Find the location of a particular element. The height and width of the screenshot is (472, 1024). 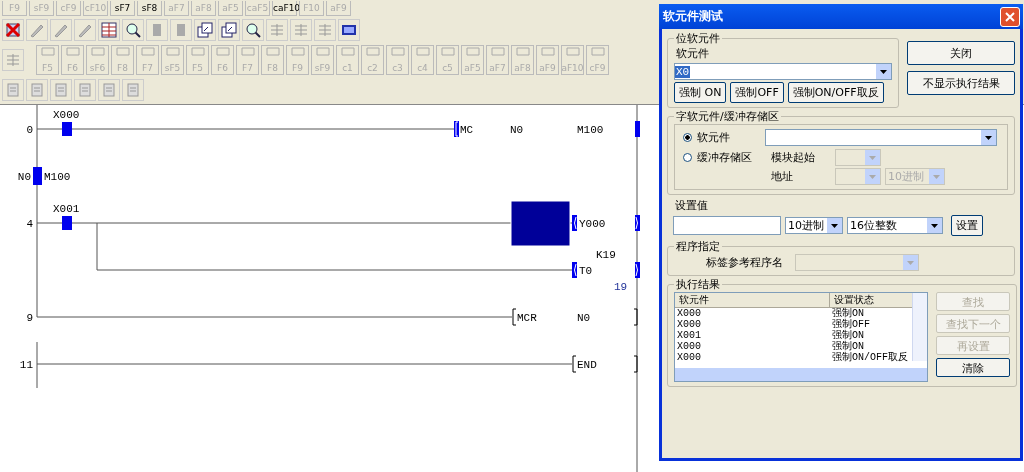

type-dropdown: 16位整数 is located at coordinates (895, 225).